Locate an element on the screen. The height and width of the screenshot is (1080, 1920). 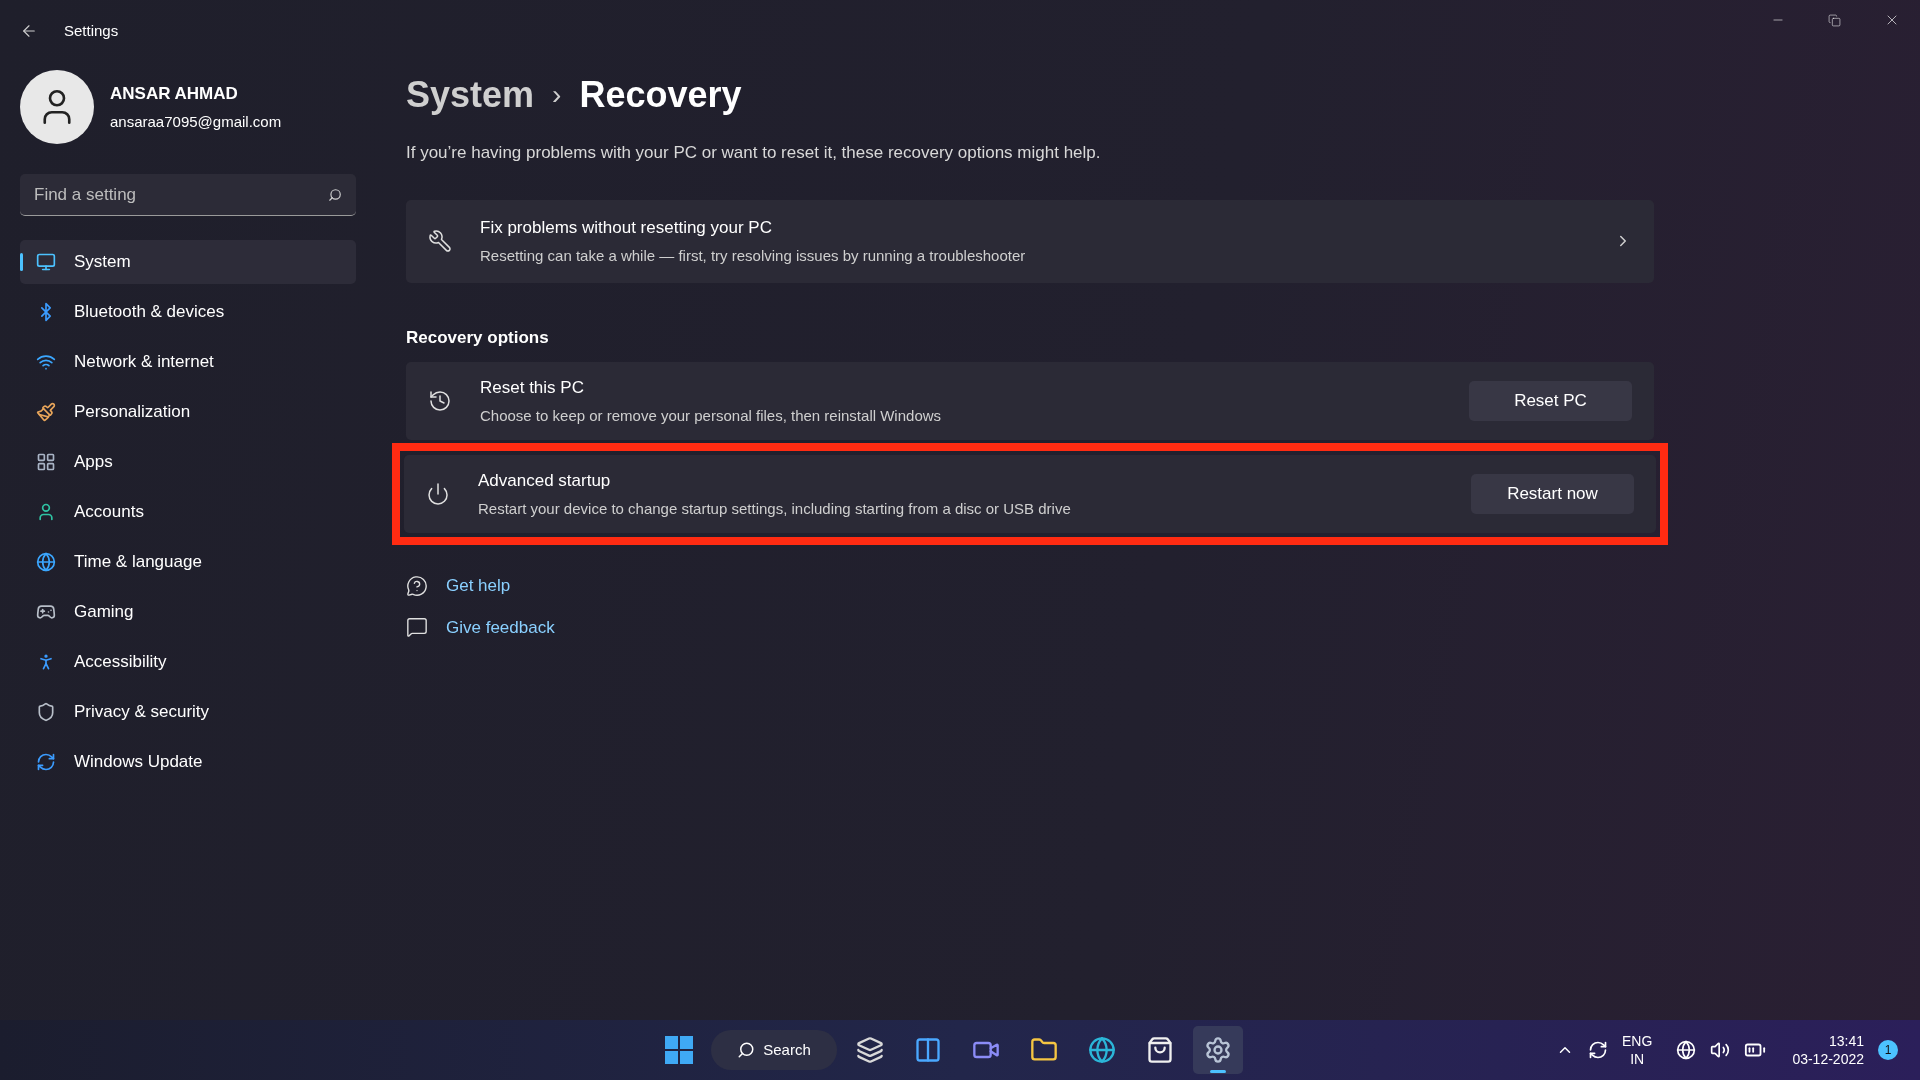
search-field: Find a setting is located at coordinates (188, 195).